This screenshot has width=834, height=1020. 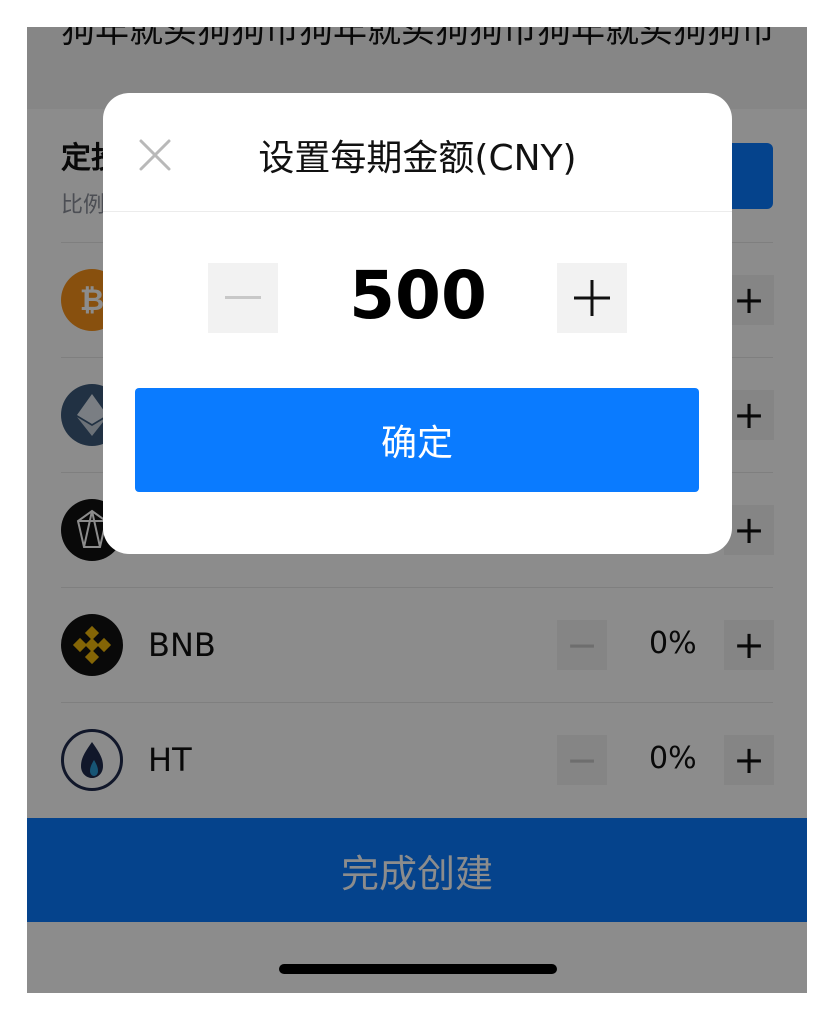 I want to click on confirm-button: 确定, so click(x=417, y=440).